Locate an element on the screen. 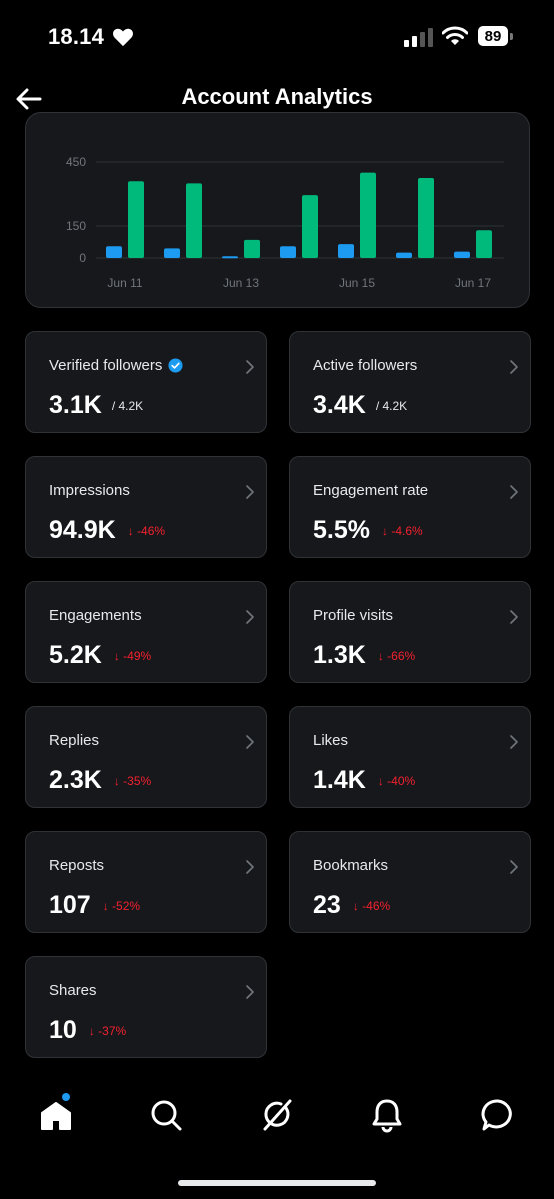 Image resolution: width=554 pixels, height=1199 pixels. stat-value: 5.5% ↓ -4.6% is located at coordinates (368, 530).